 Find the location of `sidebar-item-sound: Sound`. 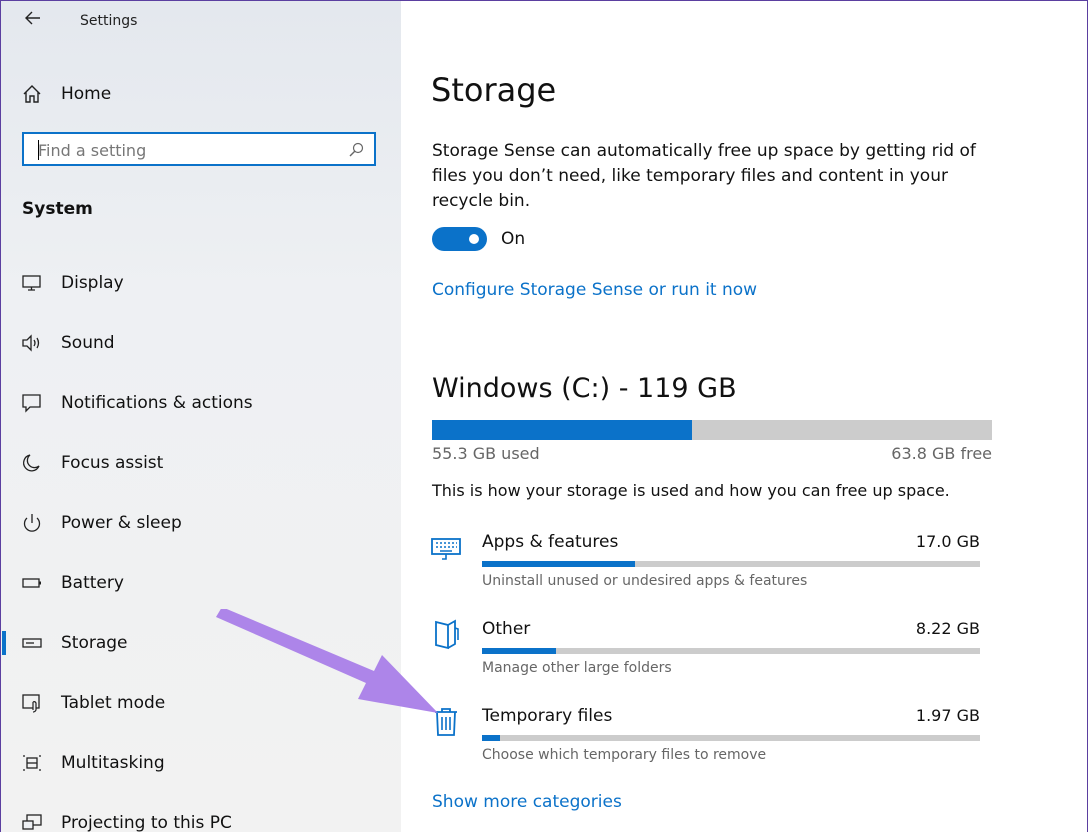

sidebar-item-sound: Sound is located at coordinates (201, 343).